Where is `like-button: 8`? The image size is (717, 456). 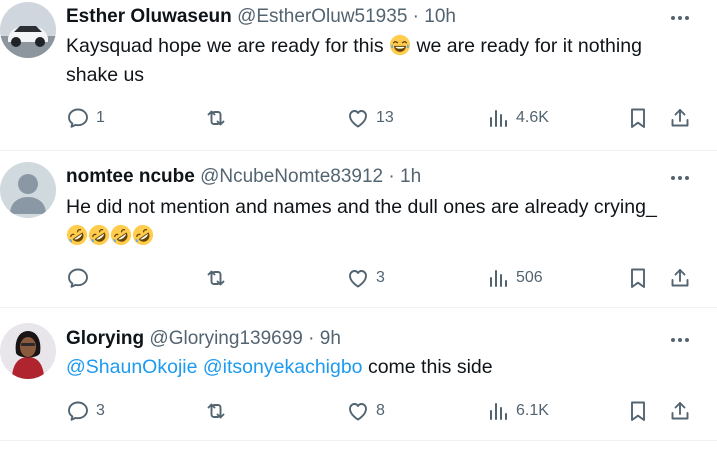 like-button: 8 is located at coordinates (365, 411).